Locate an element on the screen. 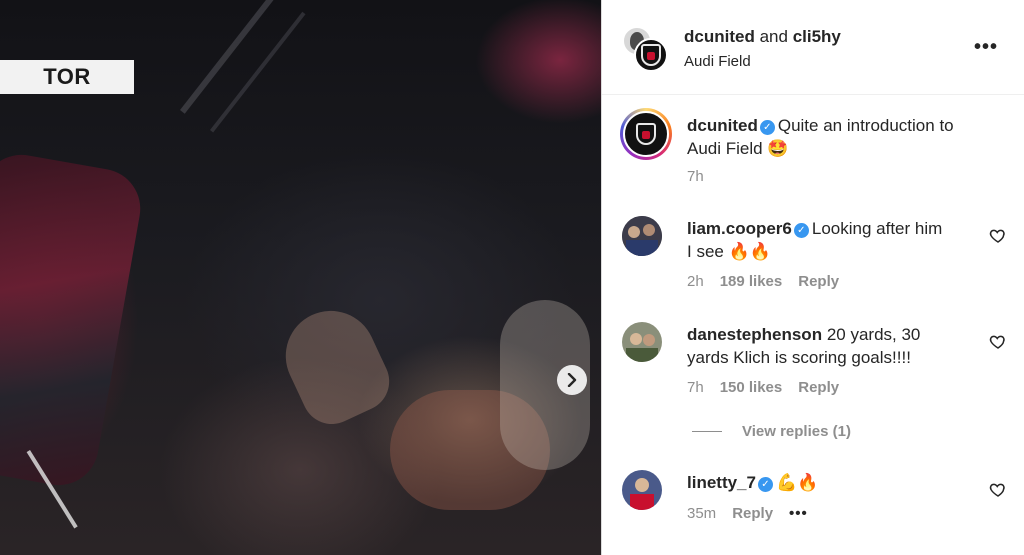  chevron-right-icon is located at coordinates (572, 380).